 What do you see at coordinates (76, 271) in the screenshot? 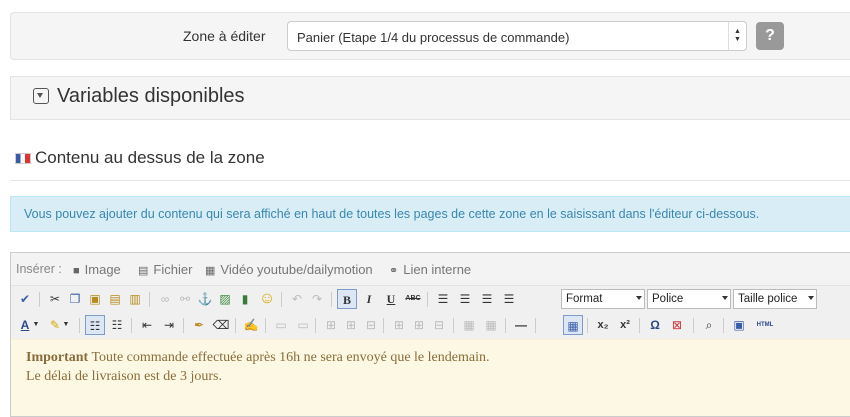
I see `camera-icon: ■` at bounding box center [76, 271].